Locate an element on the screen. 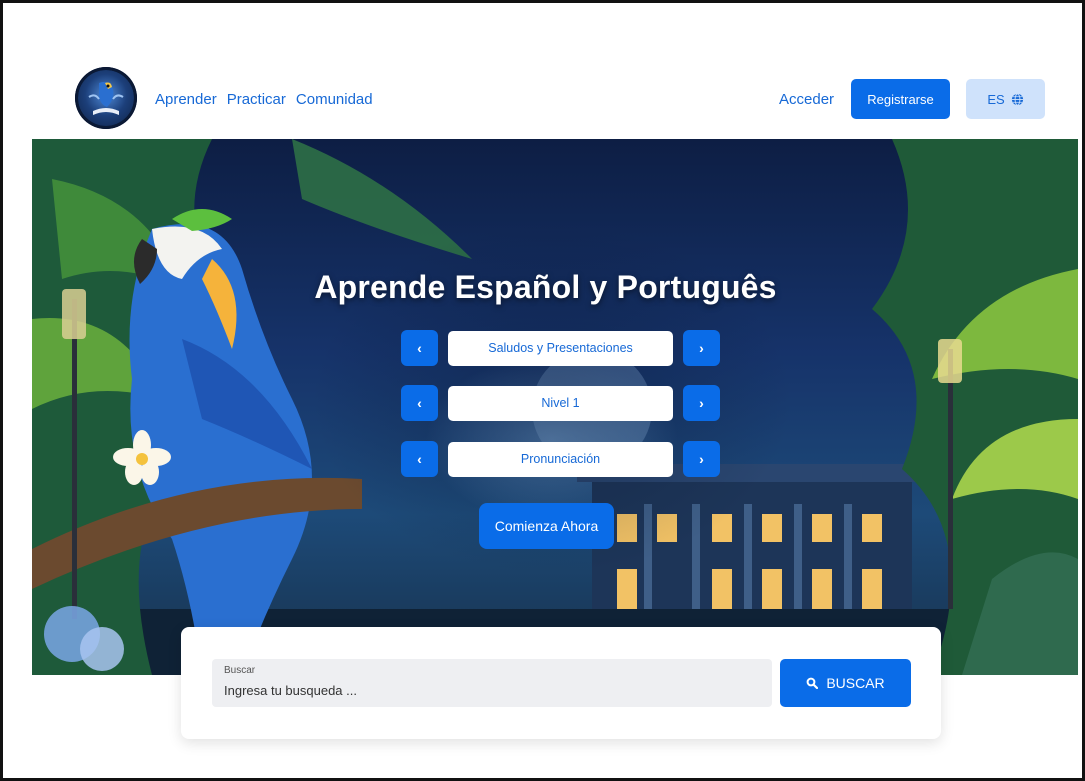  search-field: Buscar is located at coordinates (492, 683).